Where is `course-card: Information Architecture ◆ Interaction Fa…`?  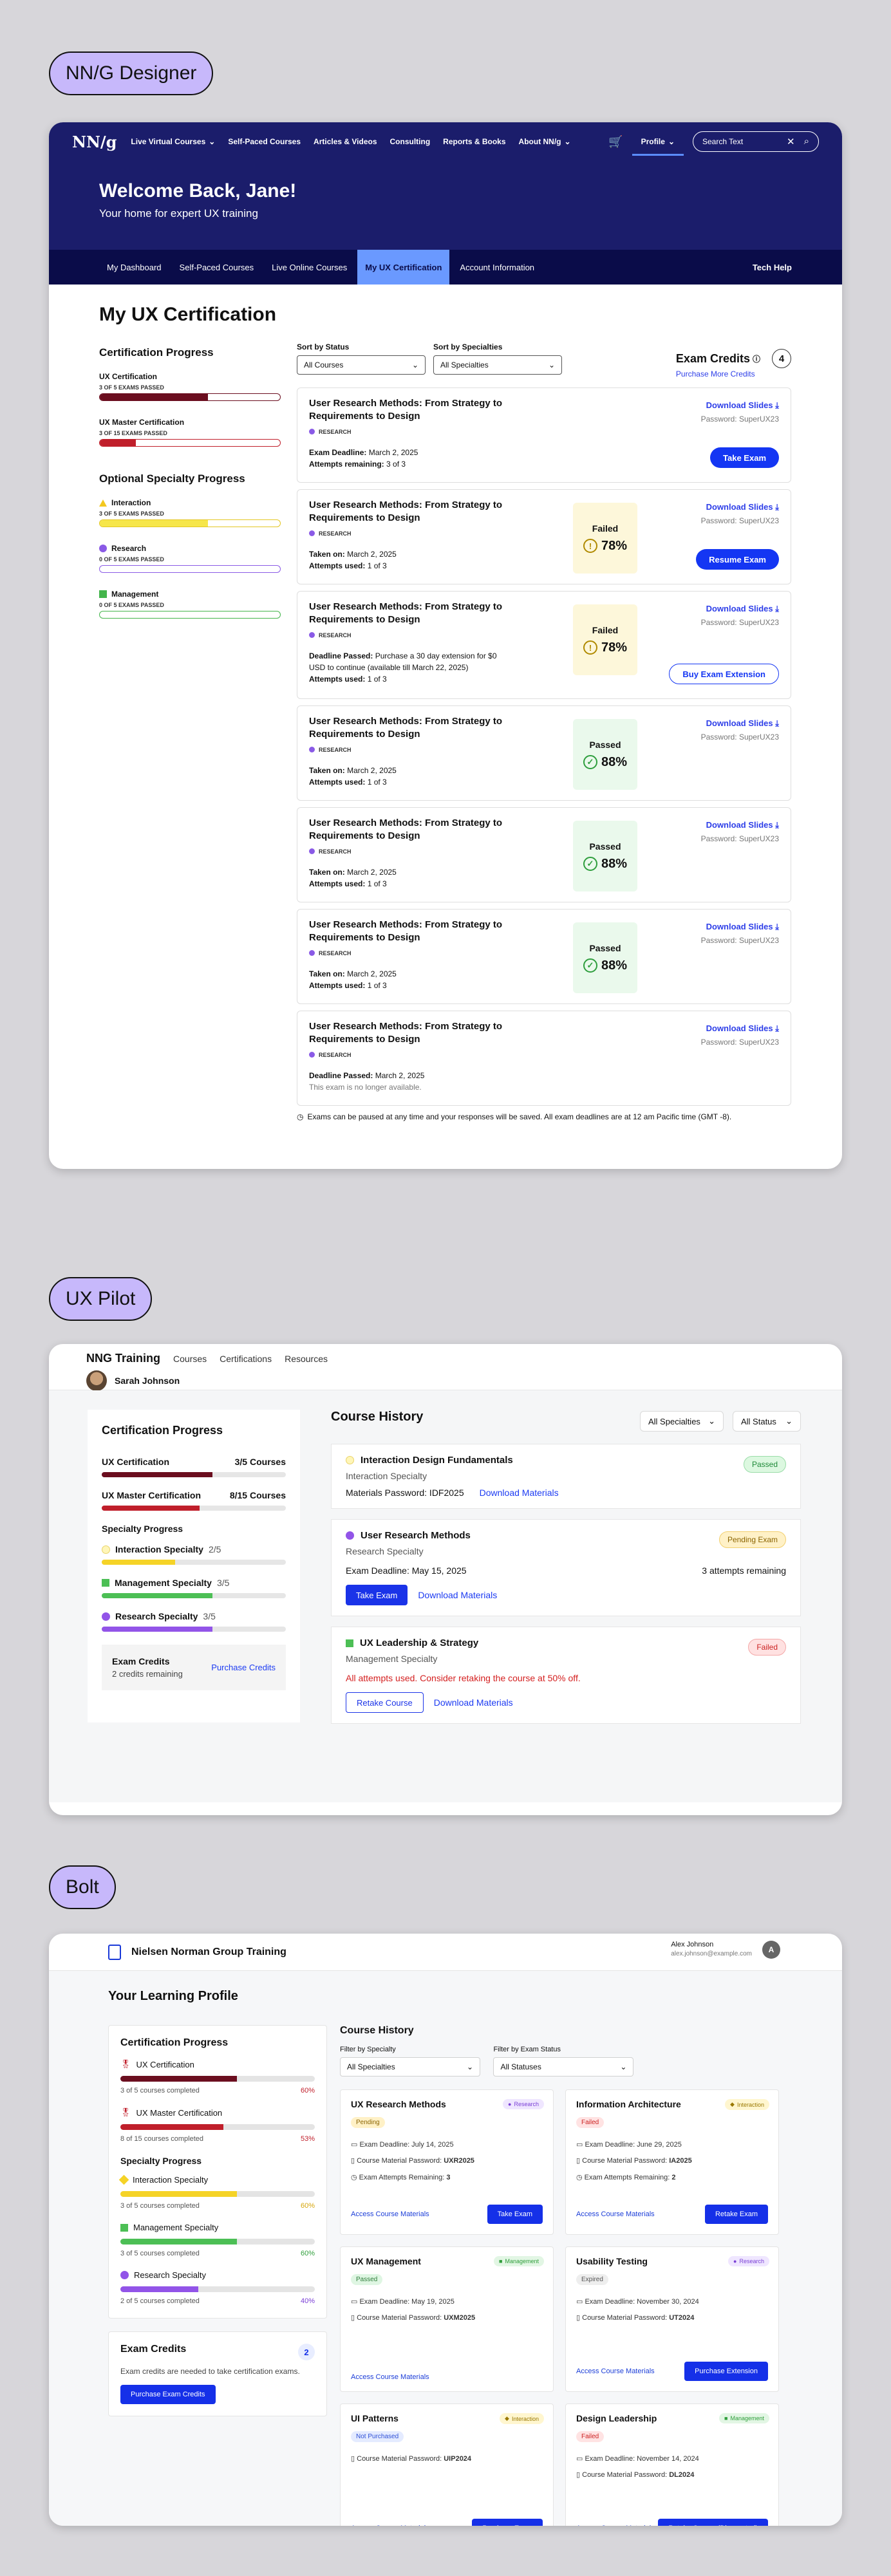 course-card: Information Architecture ◆ Interaction Fa… is located at coordinates (672, 2162).